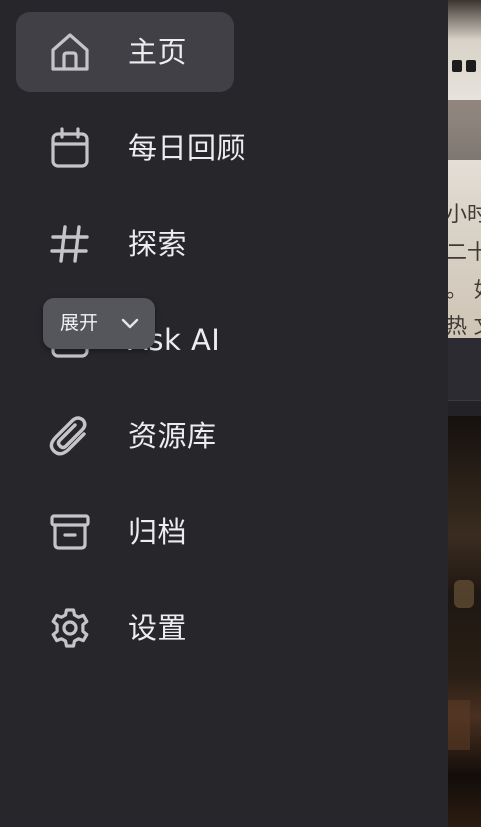  I want to click on expand-button: 展开, so click(99, 323).